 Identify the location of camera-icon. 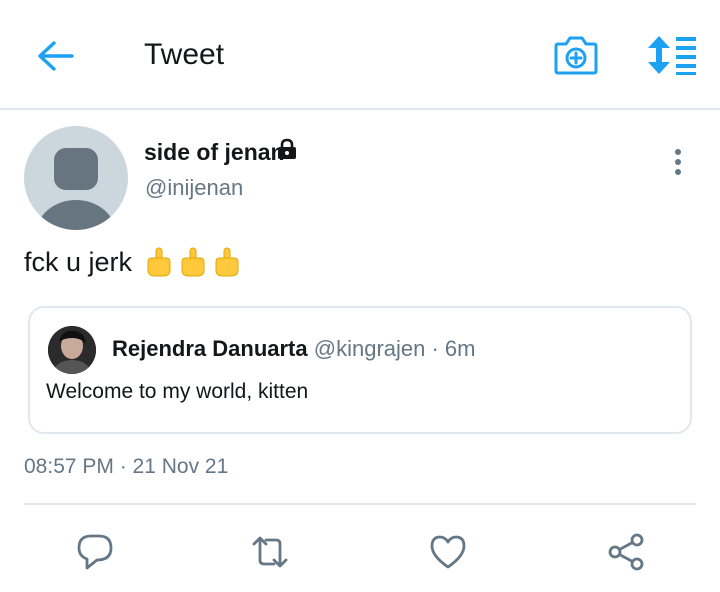
(576, 55).